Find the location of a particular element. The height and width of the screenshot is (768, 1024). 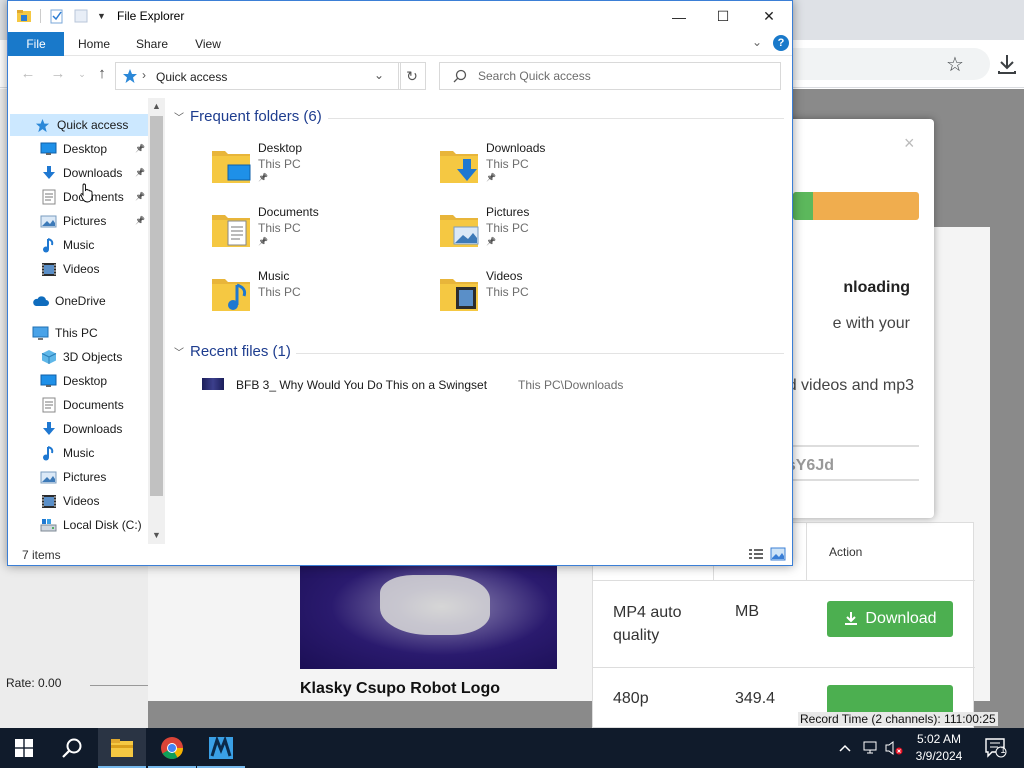

nav-item-pictures: Pictures is located at coordinates (79, 477).